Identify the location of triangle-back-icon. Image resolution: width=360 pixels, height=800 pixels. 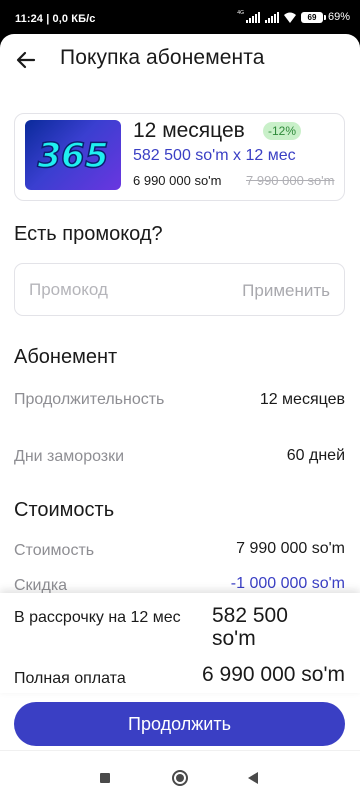
(253, 778).